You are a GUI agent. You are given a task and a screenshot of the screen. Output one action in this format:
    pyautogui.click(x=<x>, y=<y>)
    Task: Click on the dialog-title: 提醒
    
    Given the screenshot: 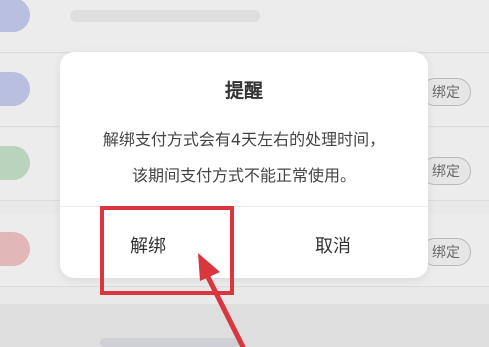 What is the action you would take?
    pyautogui.click(x=243, y=91)
    